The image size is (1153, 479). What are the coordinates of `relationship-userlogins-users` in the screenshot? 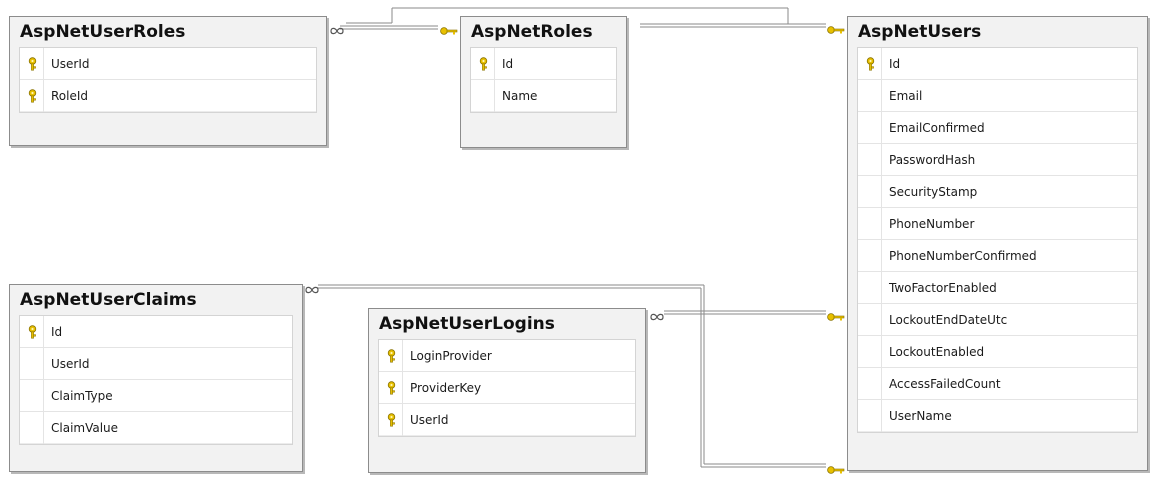 It's located at (745, 312).